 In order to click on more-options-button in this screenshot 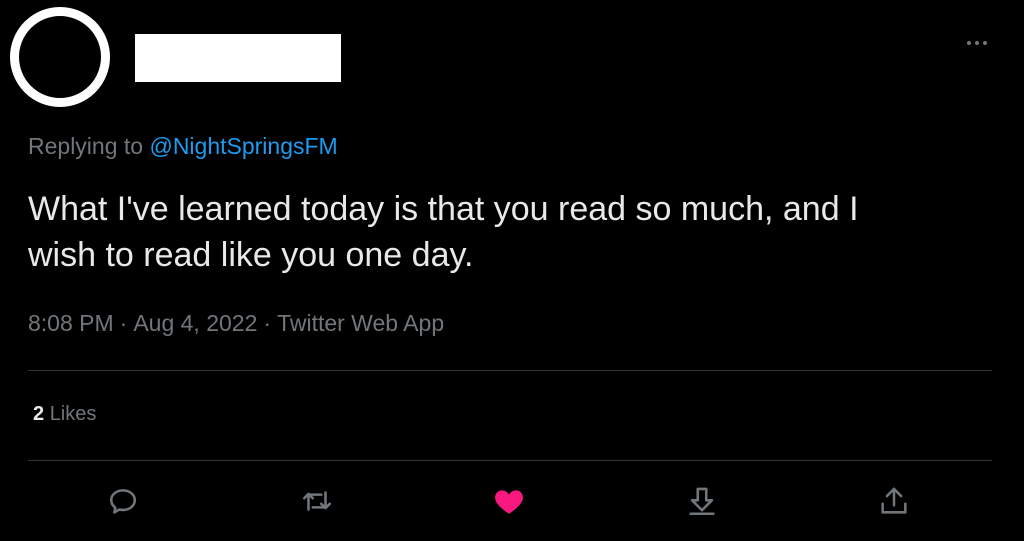, I will do `click(977, 43)`.